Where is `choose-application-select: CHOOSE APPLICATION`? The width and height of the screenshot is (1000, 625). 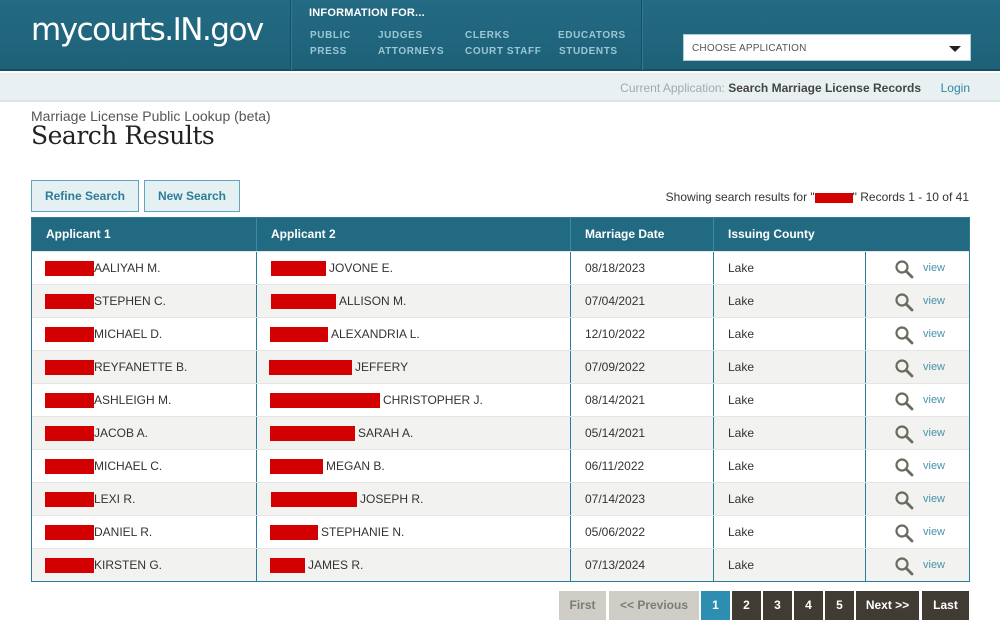 choose-application-select: CHOOSE APPLICATION is located at coordinates (827, 47).